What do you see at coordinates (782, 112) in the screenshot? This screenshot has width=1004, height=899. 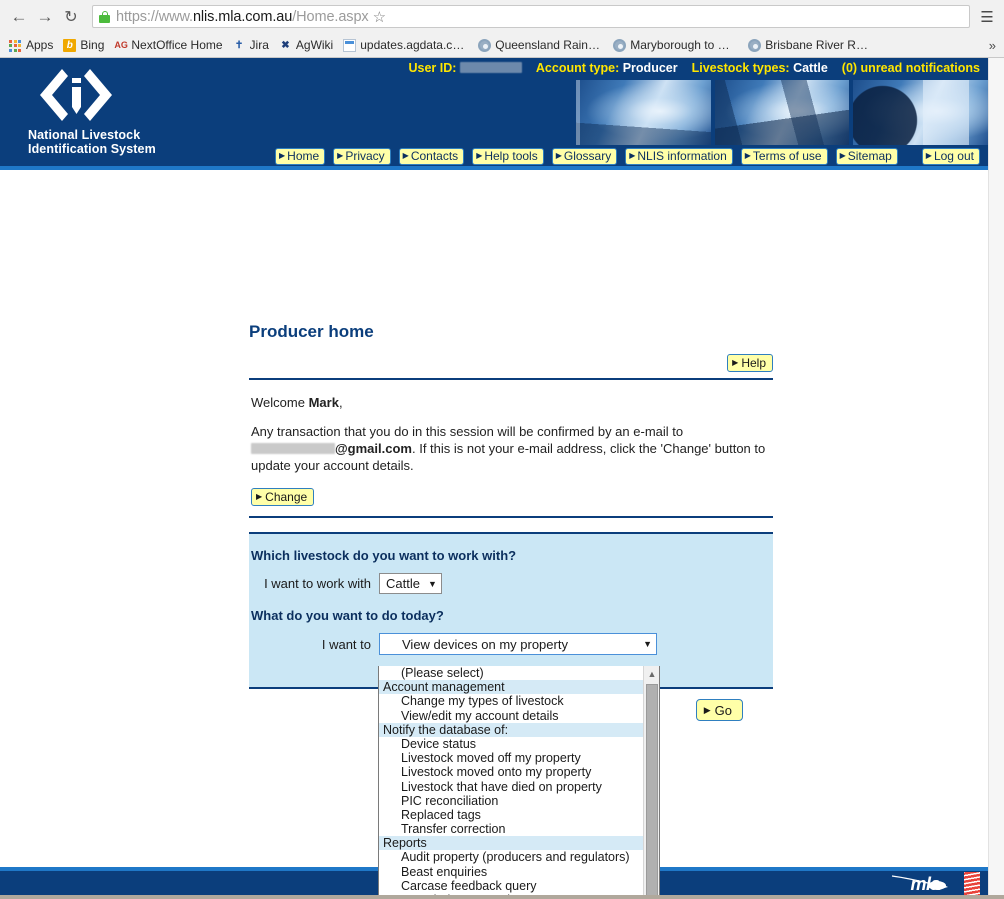 I see `banner-photo-yard` at bounding box center [782, 112].